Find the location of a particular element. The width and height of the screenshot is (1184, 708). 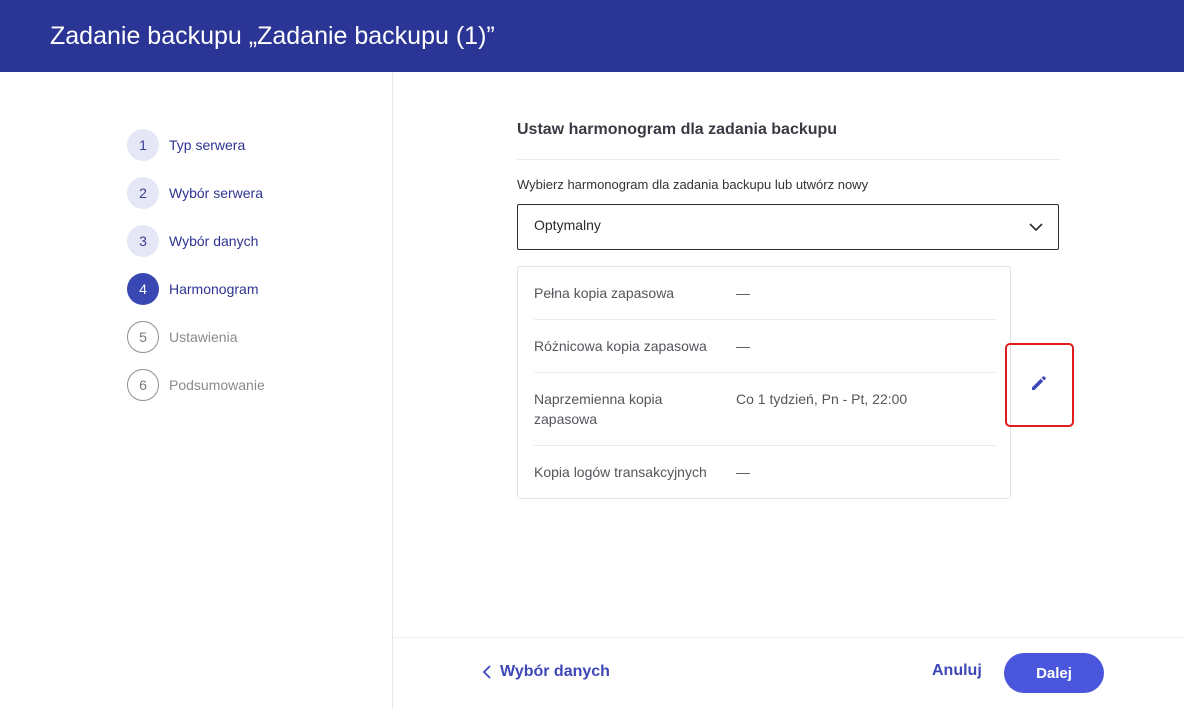

divider is located at coordinates (788, 159).